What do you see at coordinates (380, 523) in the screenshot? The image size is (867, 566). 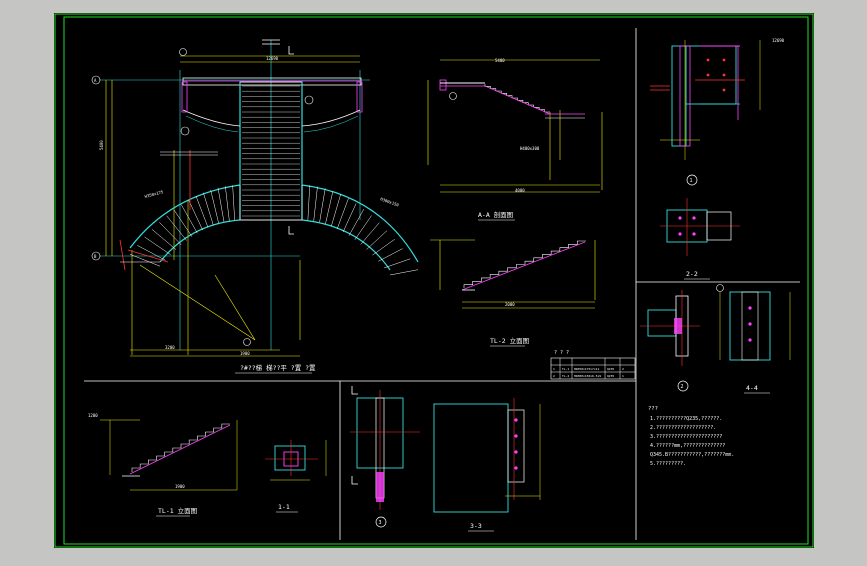 I see `detail-3-label: 3` at bounding box center [380, 523].